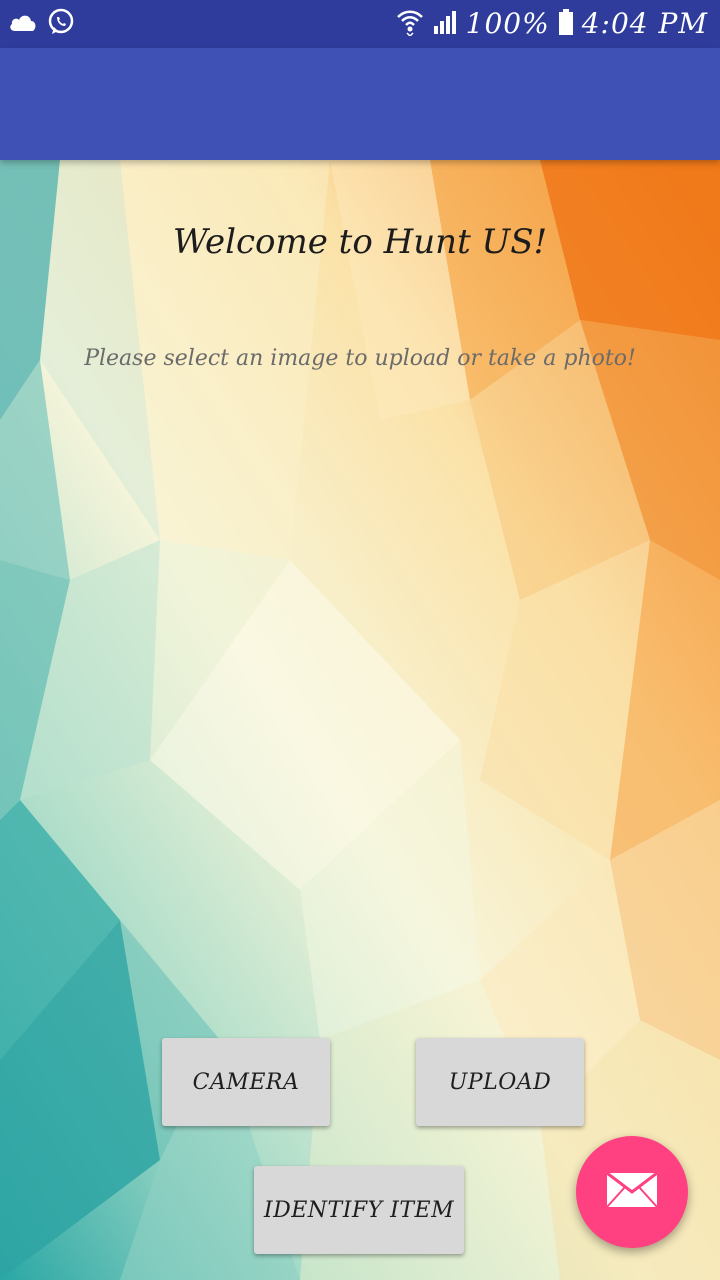  Describe the element at coordinates (500, 1082) in the screenshot. I see `upload-button: UPLOAD` at that location.